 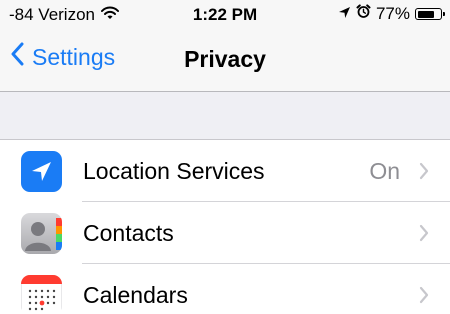 What do you see at coordinates (344, 14) in the screenshot?
I see `location-arrow-icon` at bounding box center [344, 14].